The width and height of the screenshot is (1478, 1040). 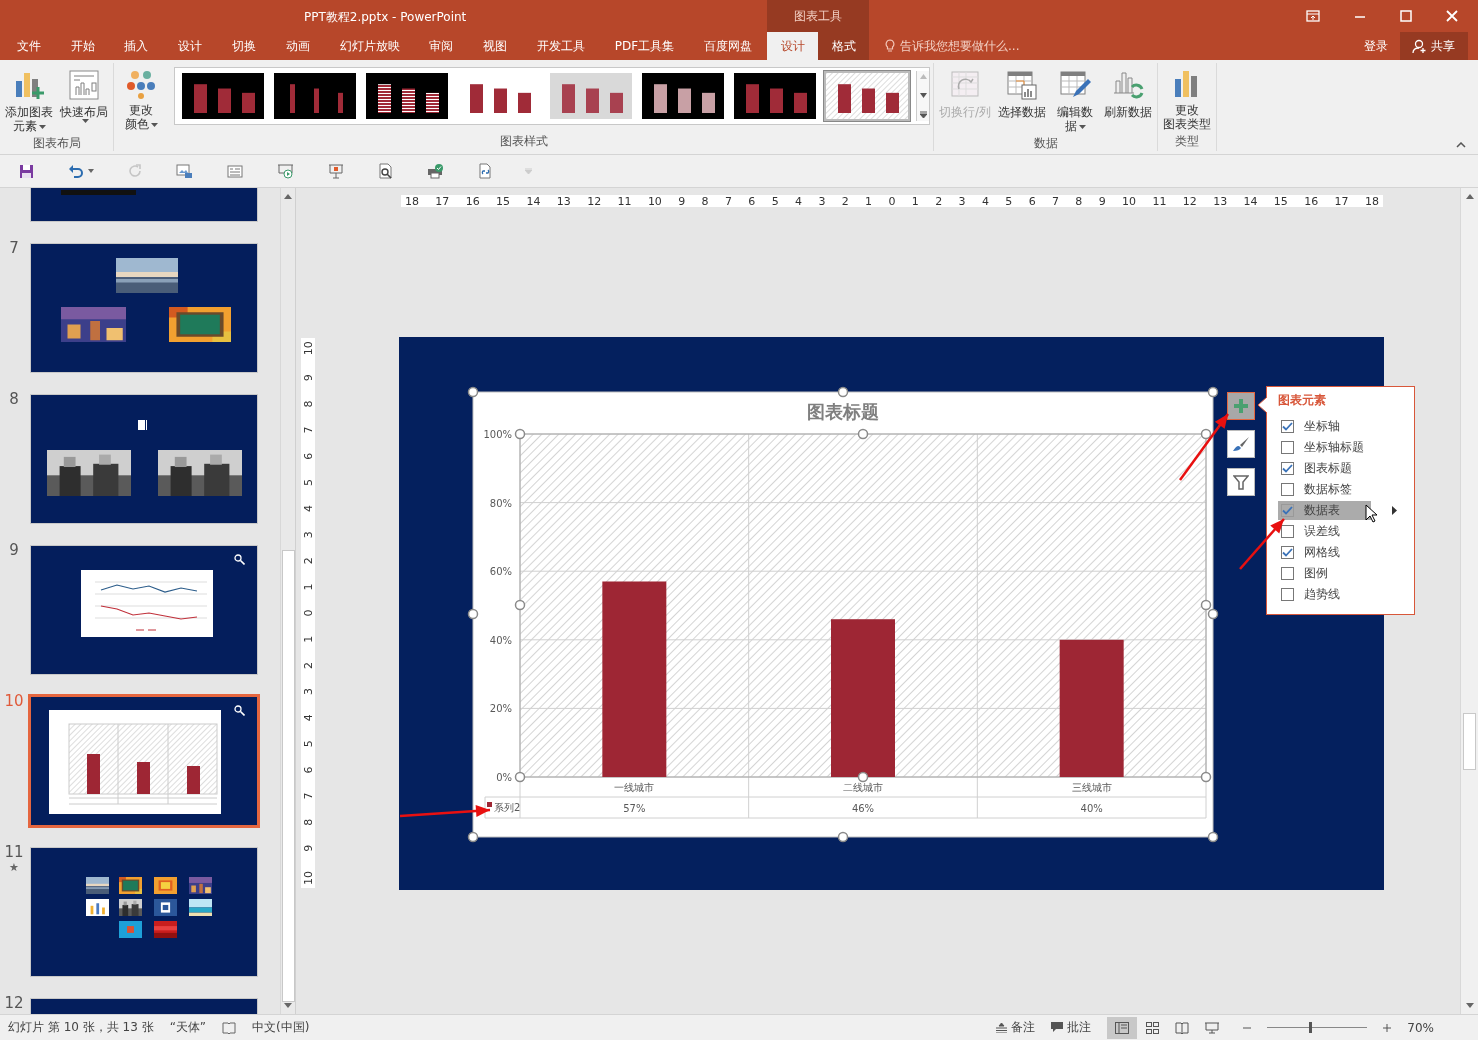 What do you see at coordinates (728, 46) in the screenshot?
I see `ribbon-tab: 百度网盘` at bounding box center [728, 46].